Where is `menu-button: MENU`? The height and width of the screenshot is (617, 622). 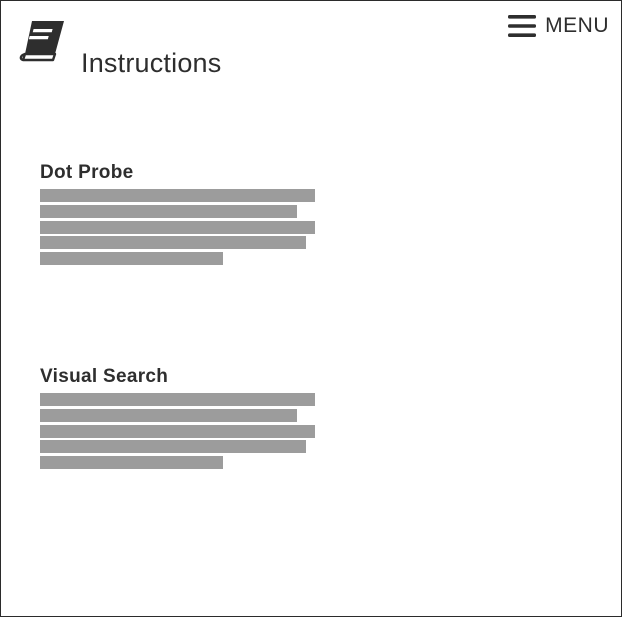 menu-button: MENU is located at coordinates (558, 26).